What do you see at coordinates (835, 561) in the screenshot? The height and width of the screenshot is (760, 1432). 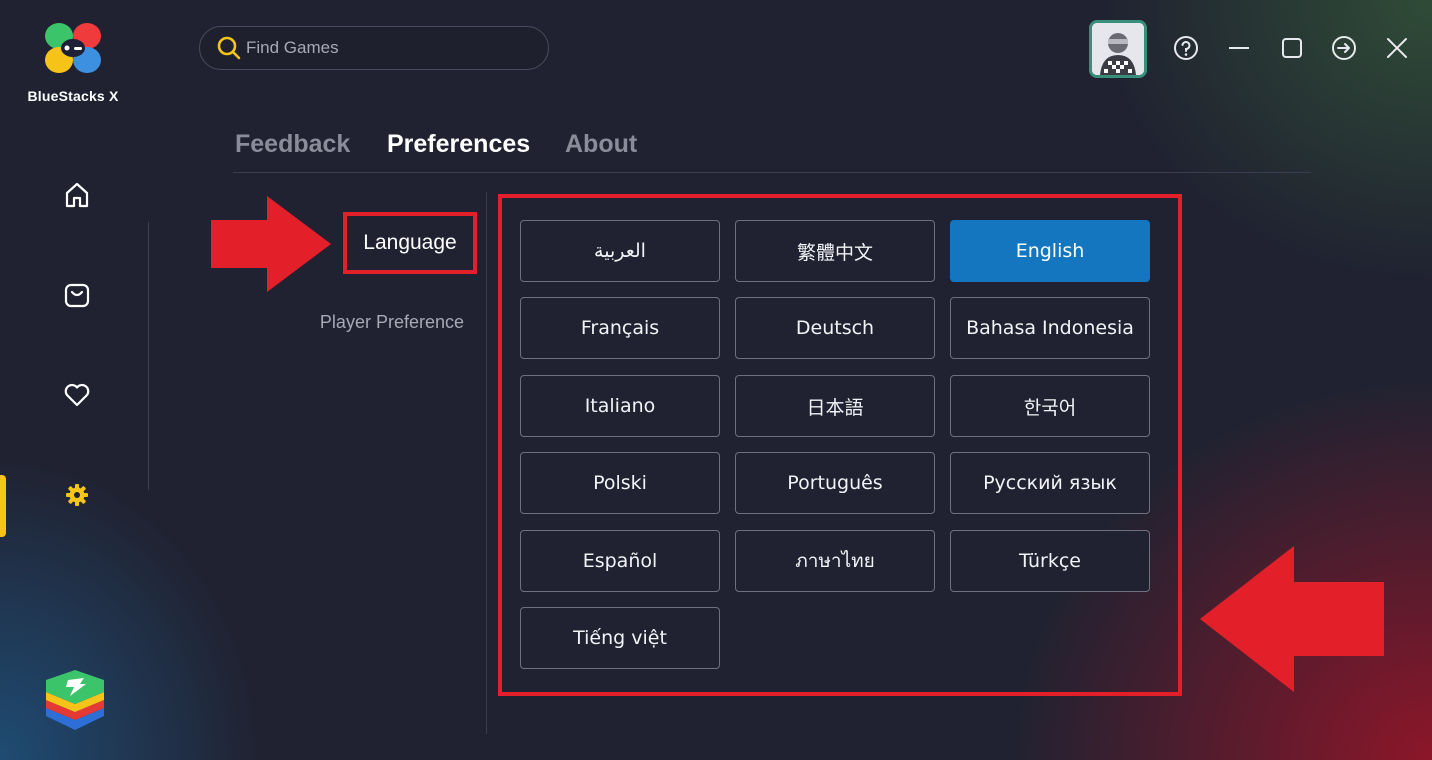 I see `language-option-thai: ภาษาไทย` at bounding box center [835, 561].